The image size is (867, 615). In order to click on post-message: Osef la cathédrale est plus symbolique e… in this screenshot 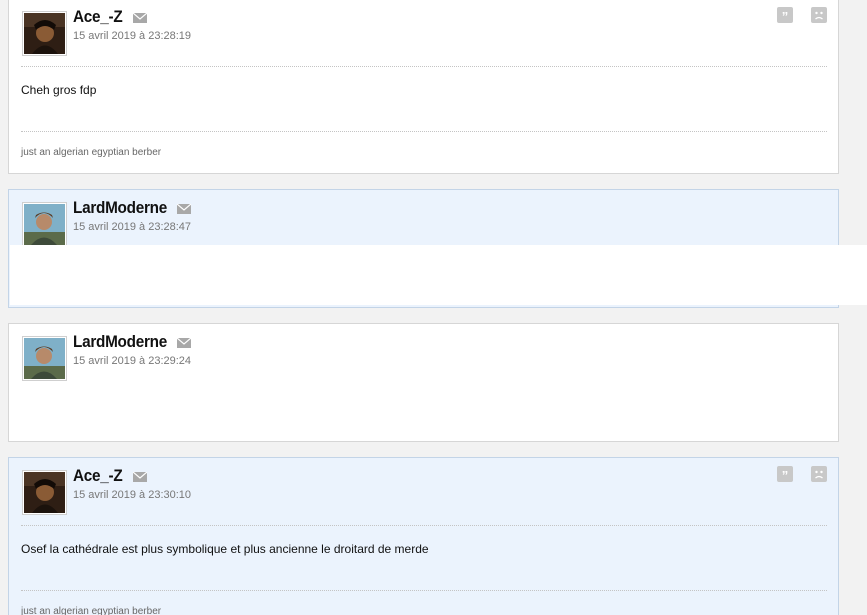, I will do `click(225, 549)`.